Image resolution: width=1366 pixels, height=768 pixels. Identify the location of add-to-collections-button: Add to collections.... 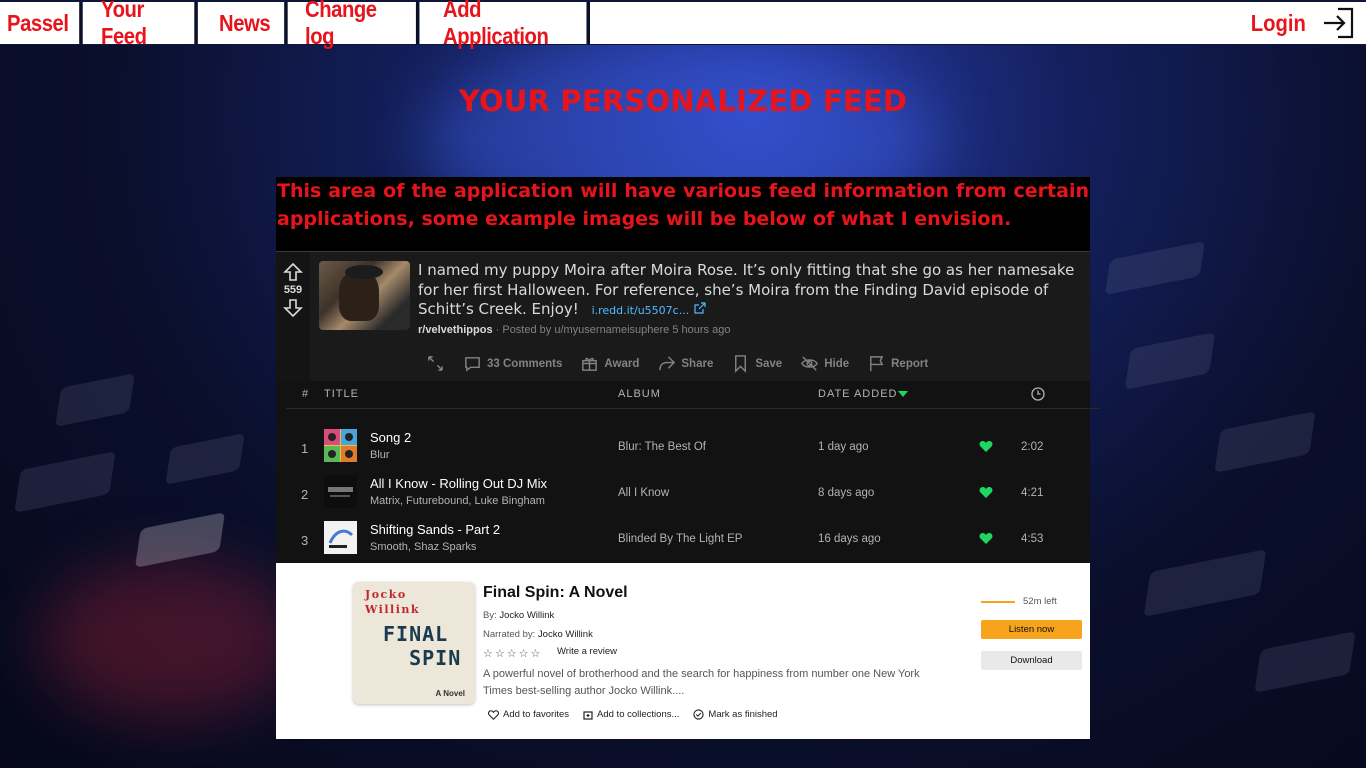
(631, 714).